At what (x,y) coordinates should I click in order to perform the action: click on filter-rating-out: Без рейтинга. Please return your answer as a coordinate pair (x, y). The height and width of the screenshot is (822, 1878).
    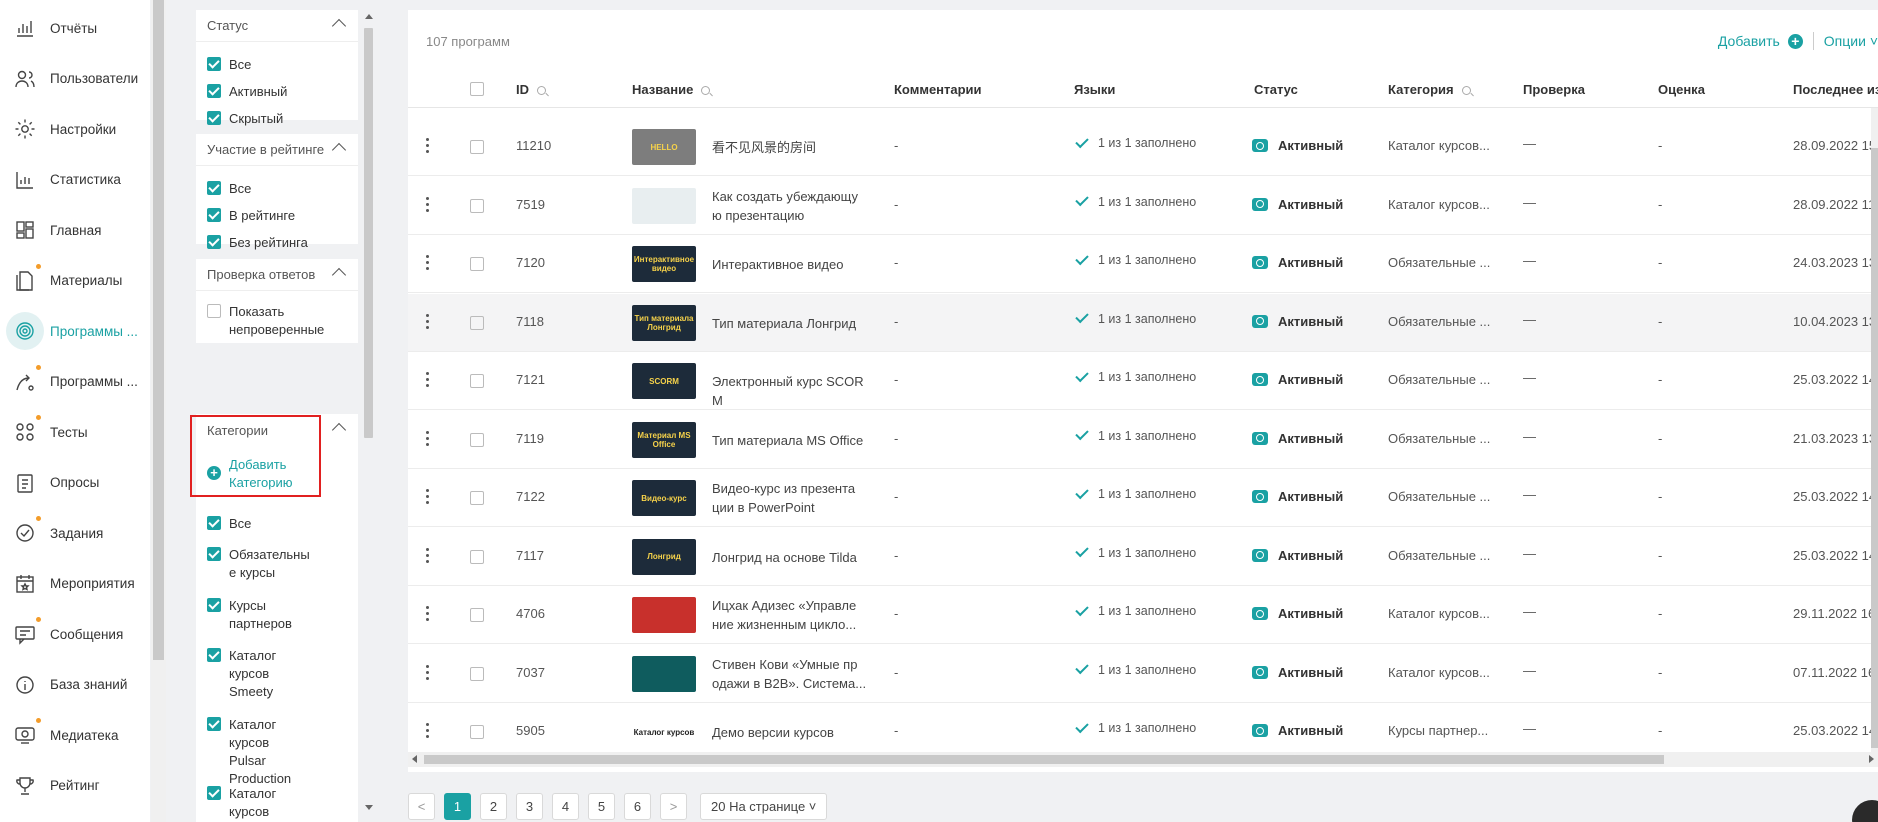
    Looking at the image, I should click on (263, 243).